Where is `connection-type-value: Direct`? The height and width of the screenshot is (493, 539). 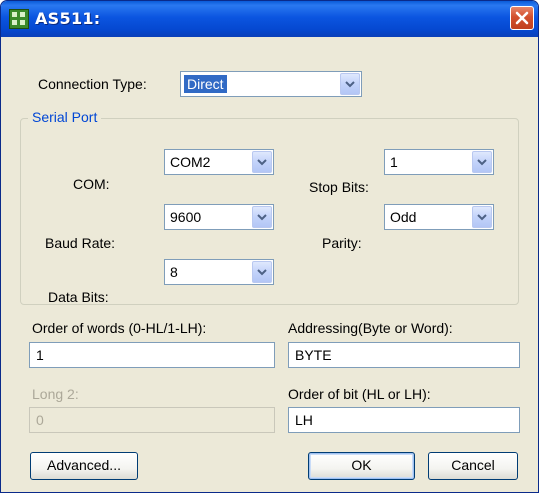
connection-type-value: Direct is located at coordinates (205, 84).